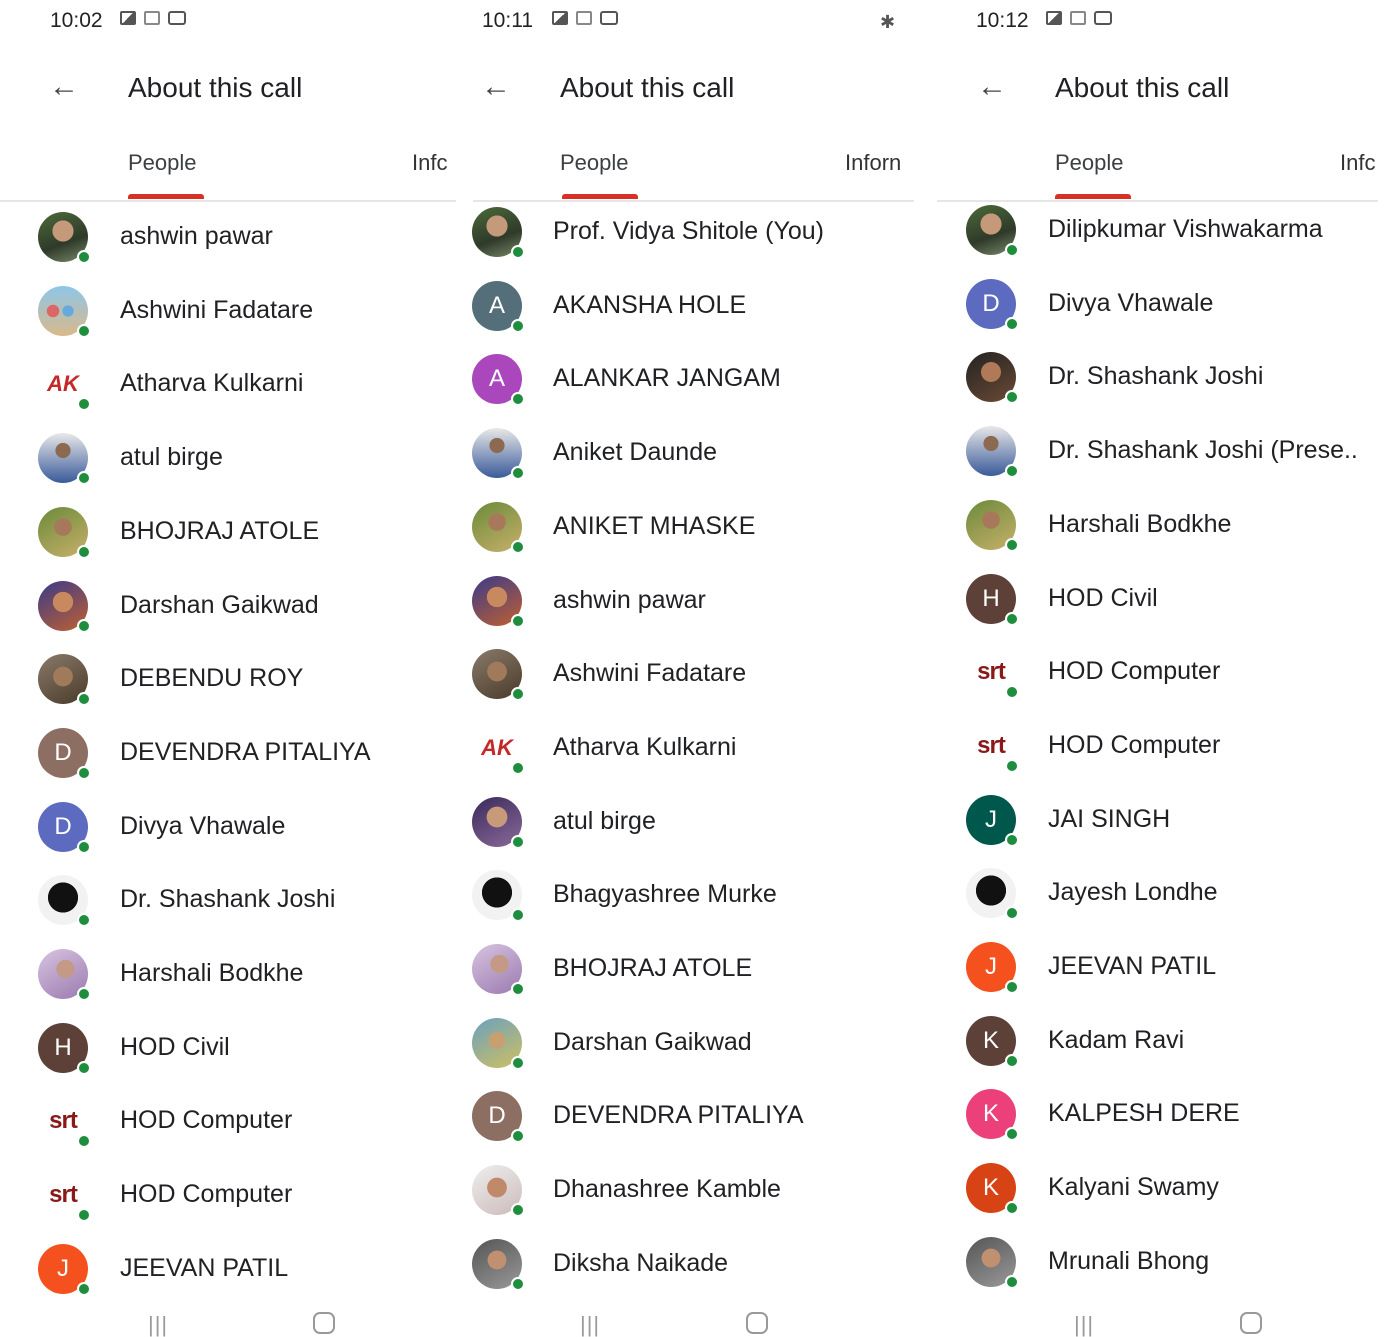 This screenshot has height=1337, width=1398. I want to click on participant-name: JEEVAN PATIL, so click(1132, 966).